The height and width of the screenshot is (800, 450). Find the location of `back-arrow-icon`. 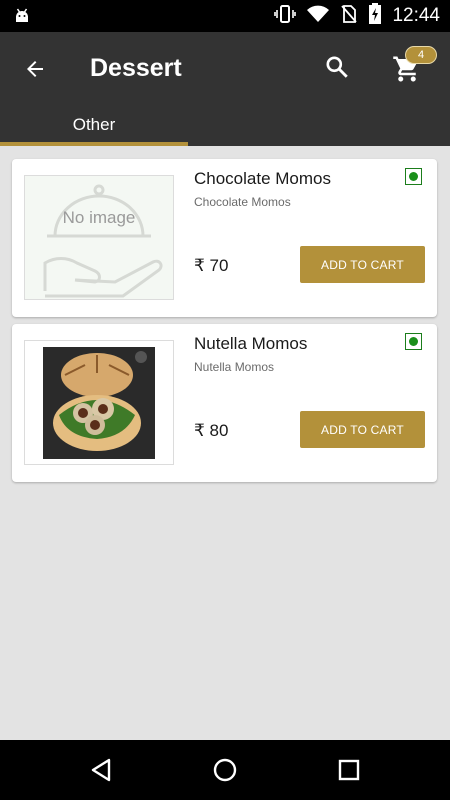

back-arrow-icon is located at coordinates (35, 69).